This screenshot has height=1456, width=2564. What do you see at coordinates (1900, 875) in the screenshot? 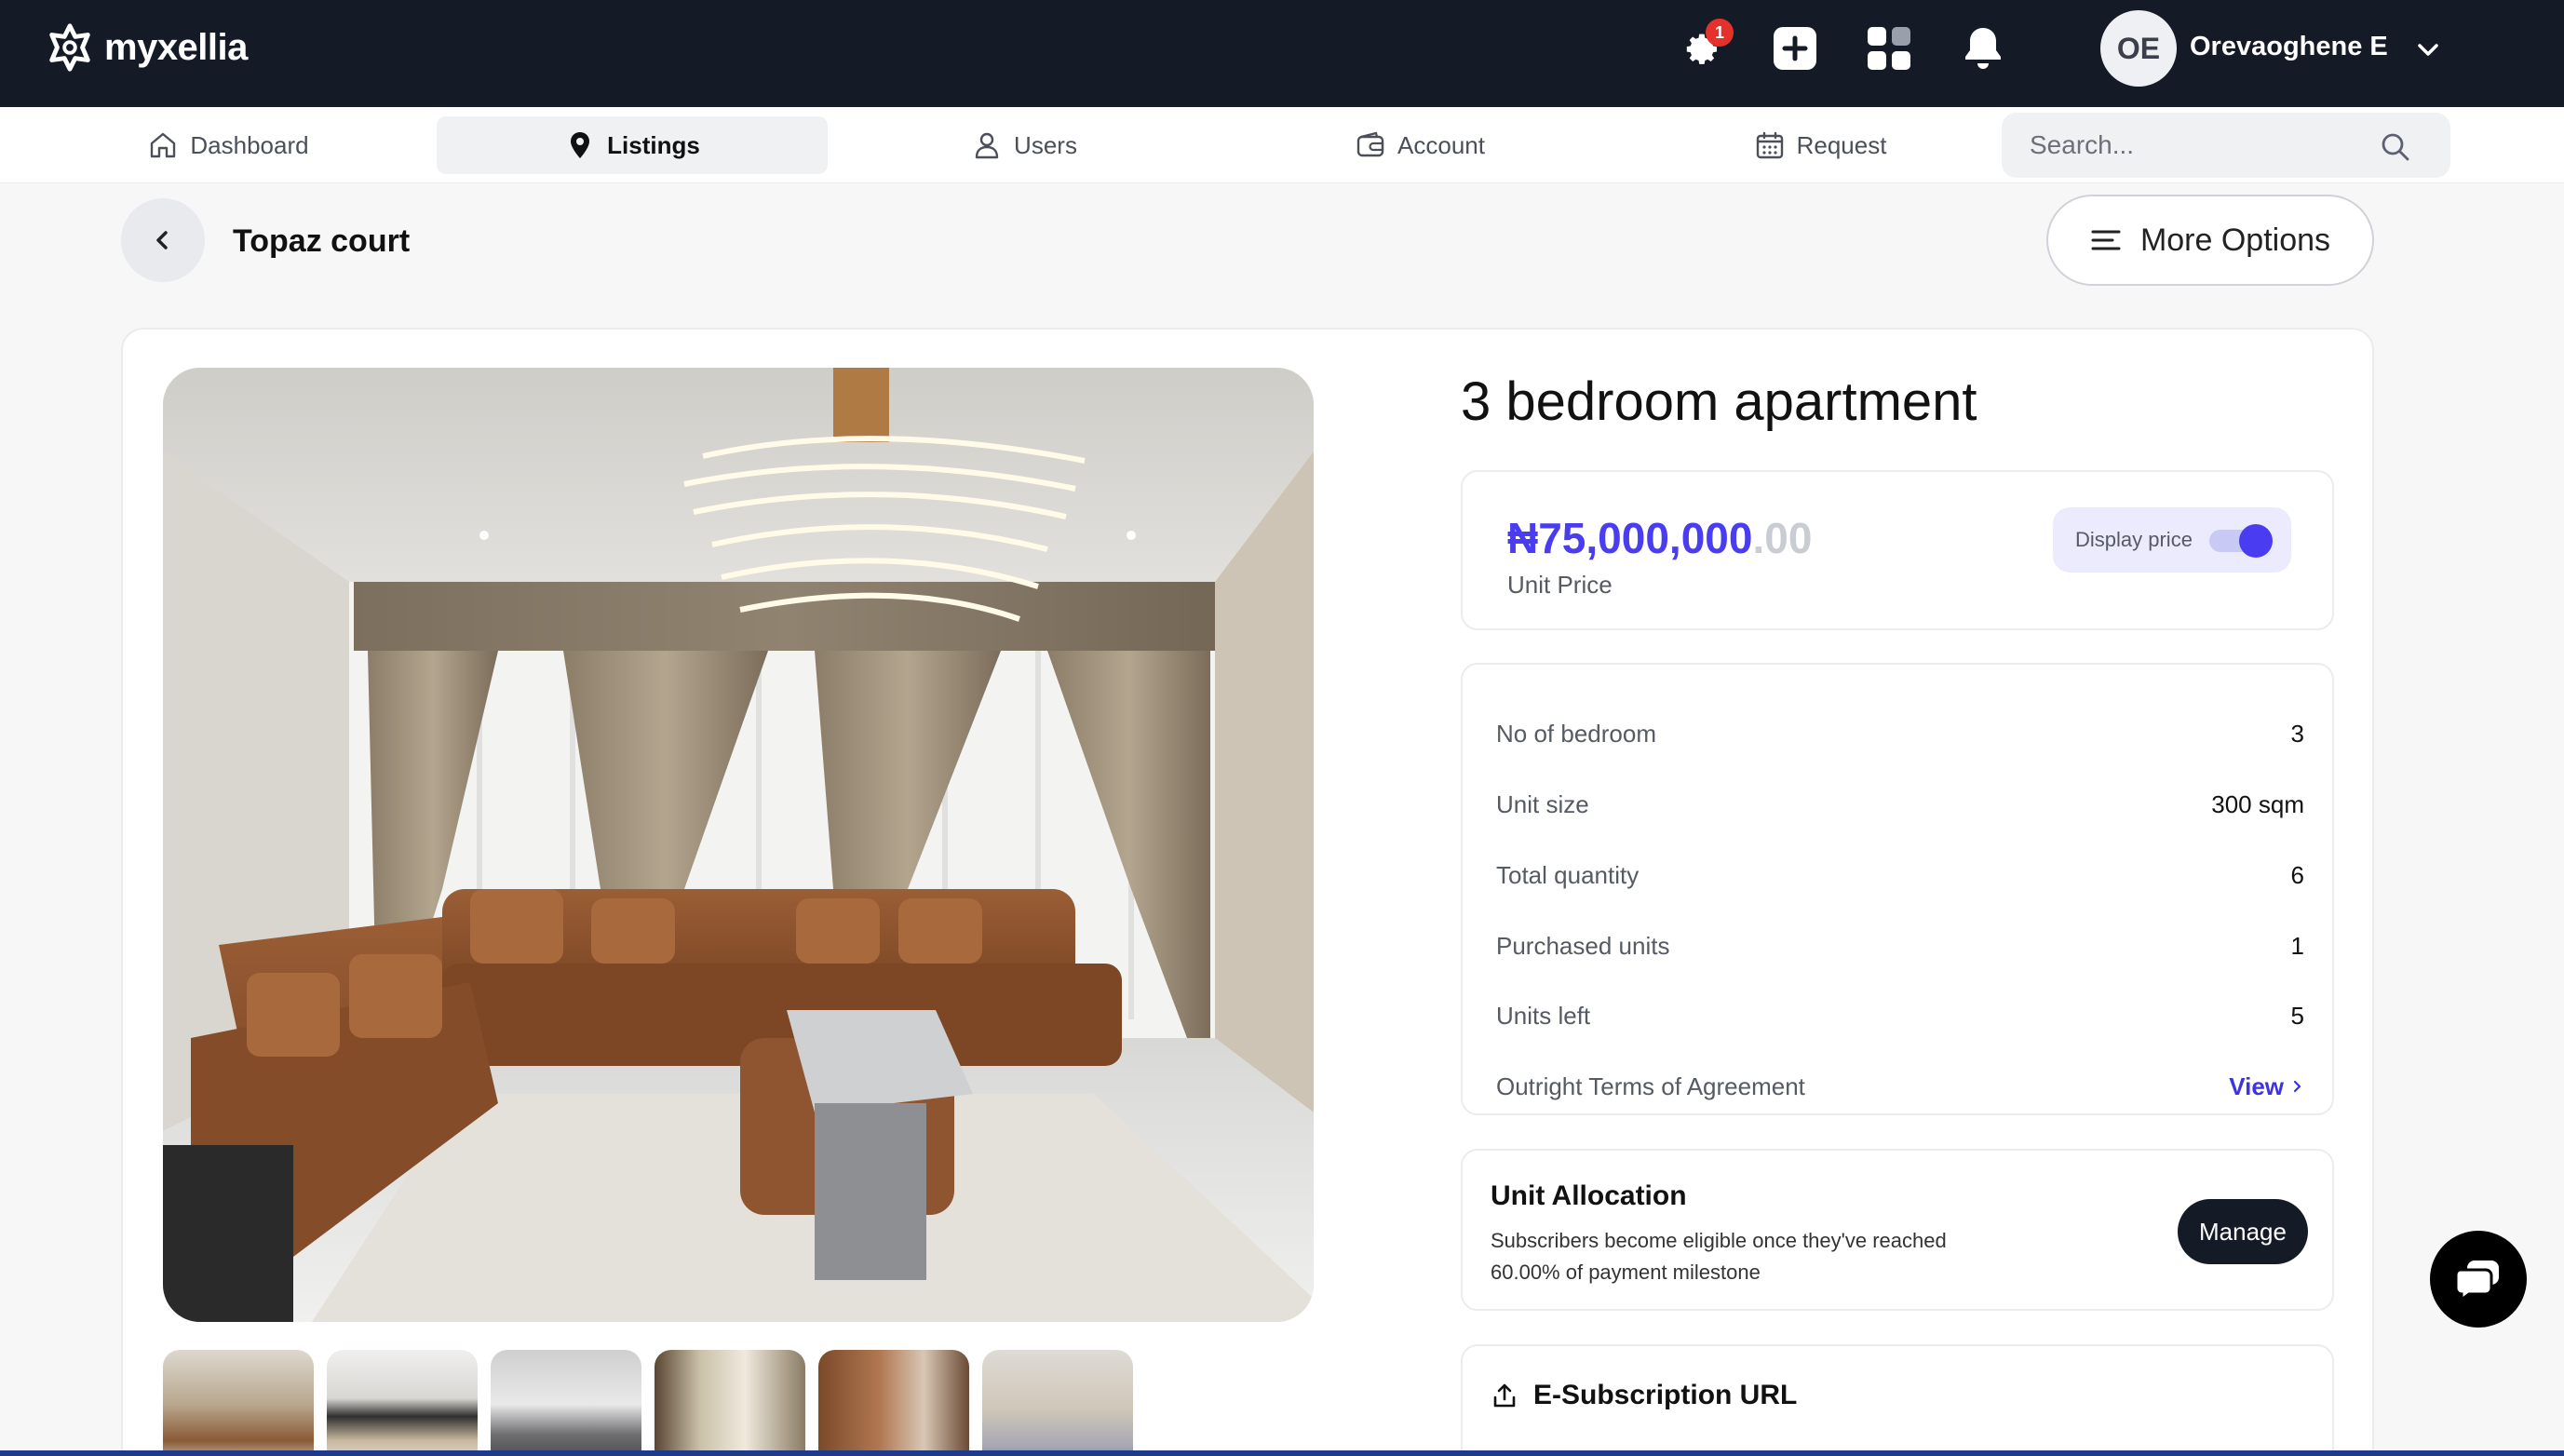
I see `detail-row-total-quantity: Total quantity 6` at bounding box center [1900, 875].